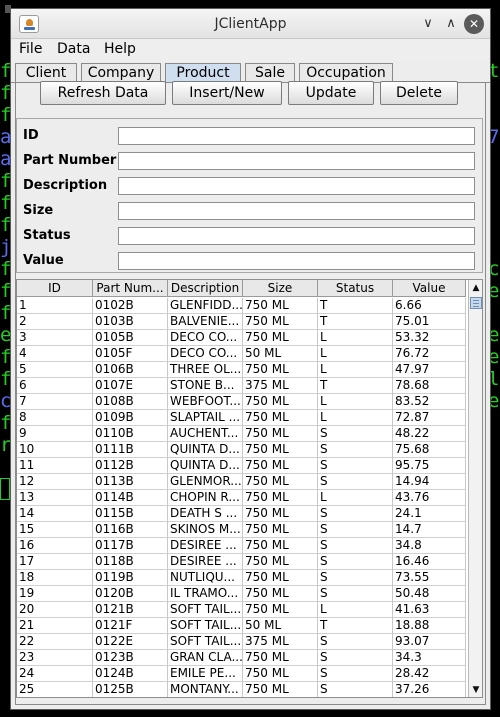 The image size is (500, 717). Describe the element at coordinates (331, 93) in the screenshot. I see `update-button: Update` at that location.